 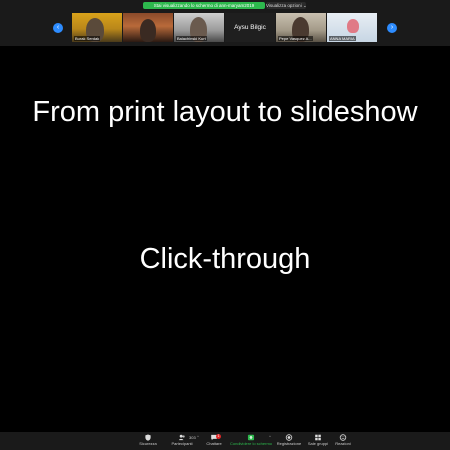 What do you see at coordinates (225, 259) in the screenshot?
I see `slide-subtitle: Click-through` at bounding box center [225, 259].